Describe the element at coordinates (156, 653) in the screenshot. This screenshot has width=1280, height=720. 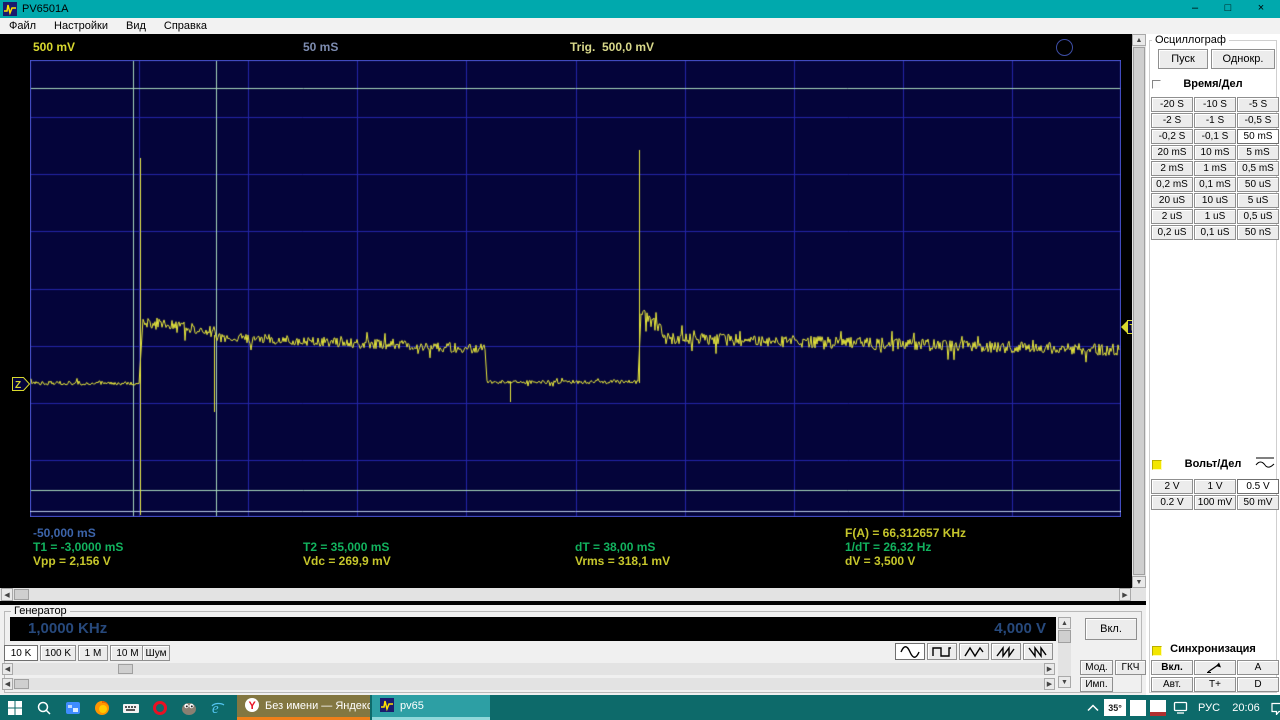
I see `noise-button: Шум` at that location.